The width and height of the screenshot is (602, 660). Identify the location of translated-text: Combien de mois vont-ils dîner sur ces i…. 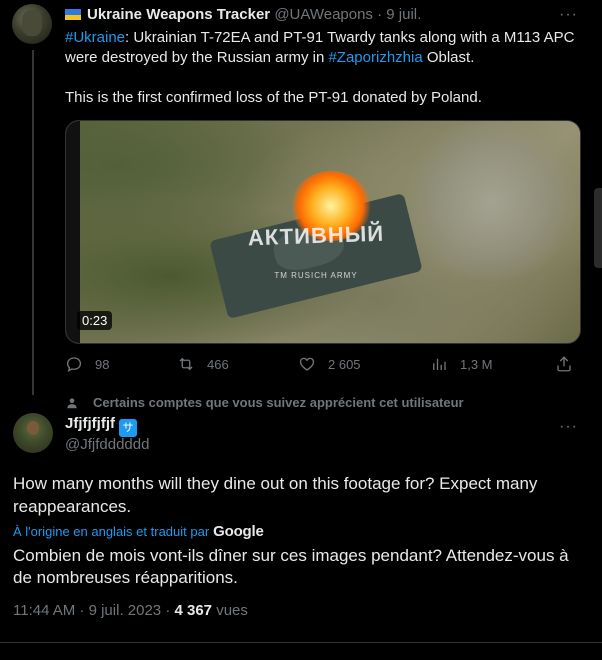
(291, 566).